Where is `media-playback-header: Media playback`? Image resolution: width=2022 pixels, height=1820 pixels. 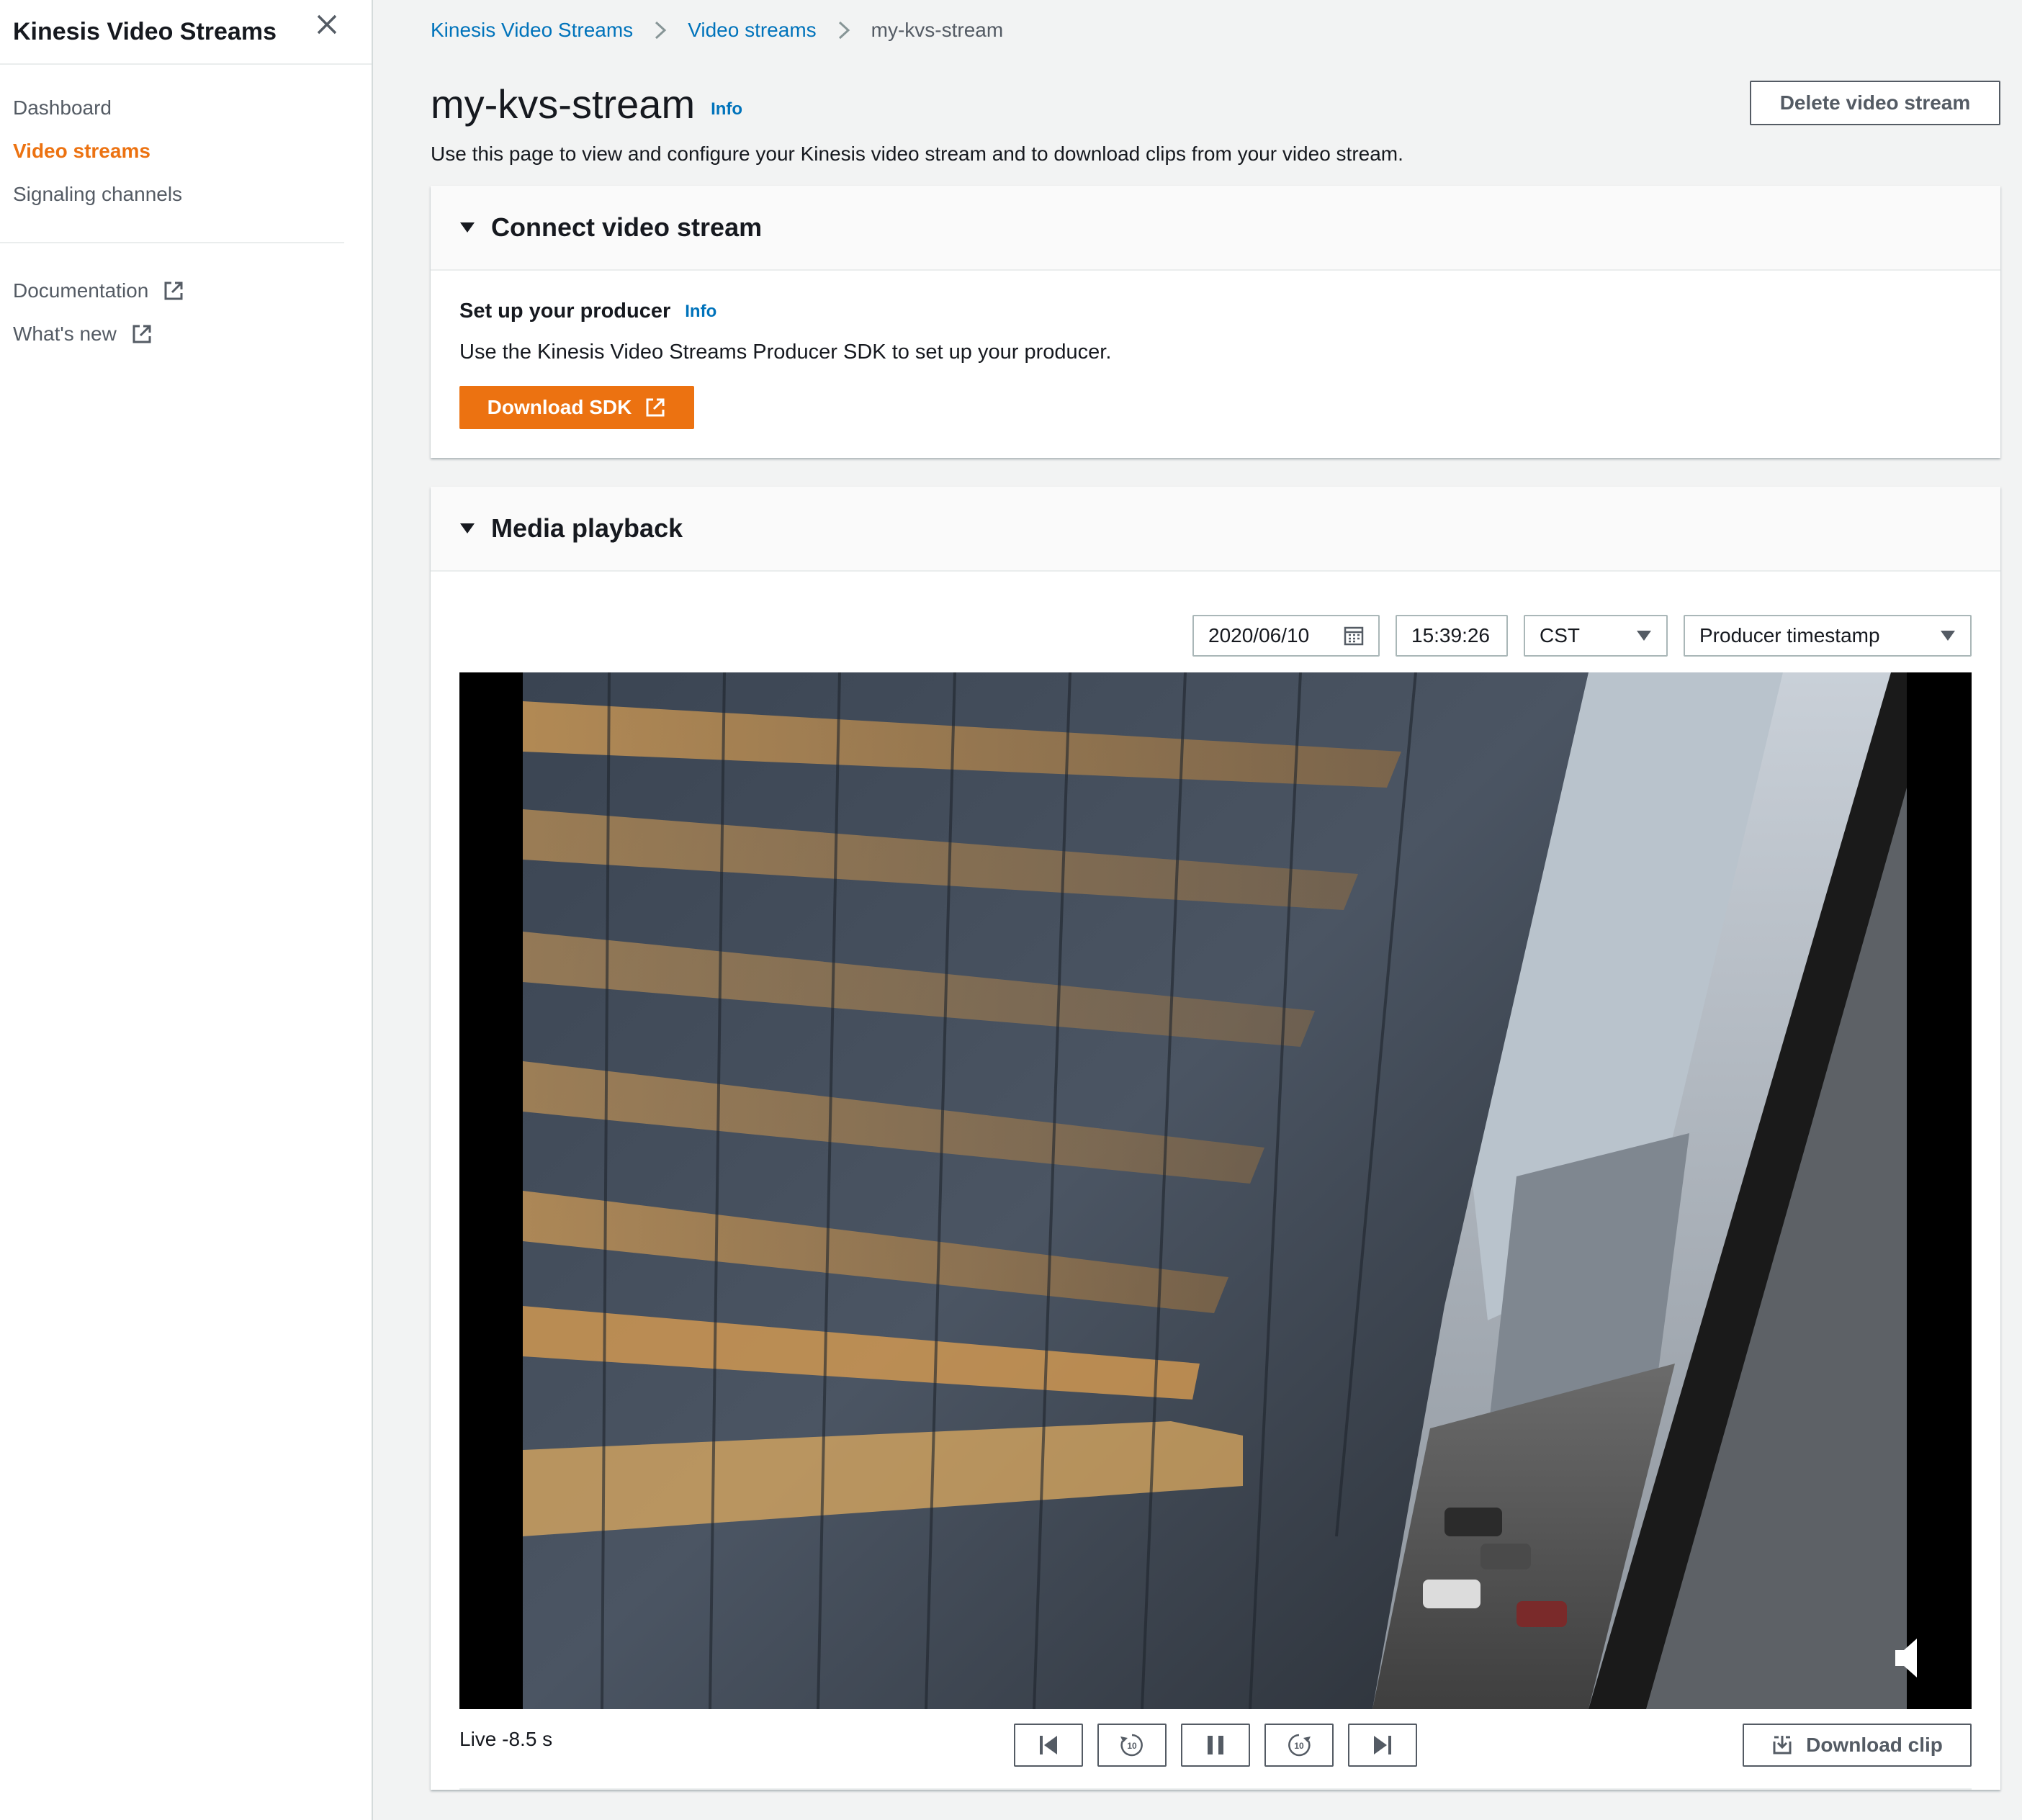
media-playback-header: Media playback is located at coordinates (1215, 529).